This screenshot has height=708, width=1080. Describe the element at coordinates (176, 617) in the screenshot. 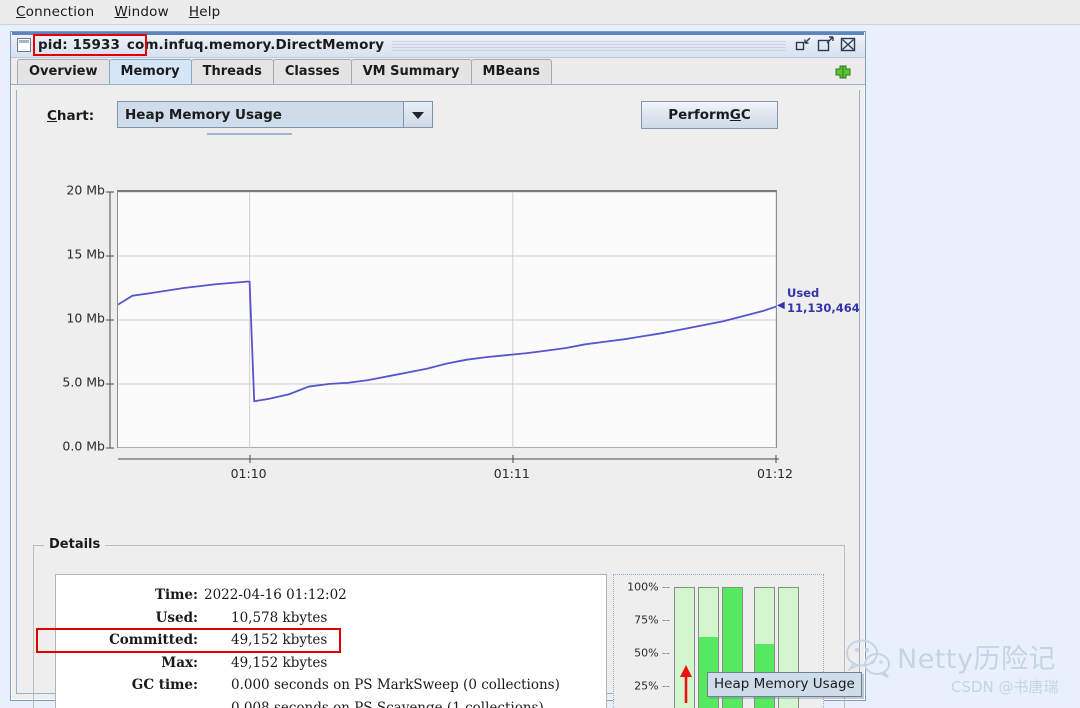

I see `detail-label-used: Used:` at that location.